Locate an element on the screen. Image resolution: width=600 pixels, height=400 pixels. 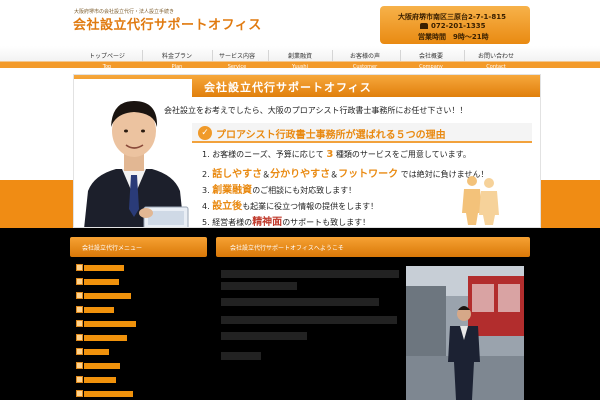
reason-number: 3. is located at coordinates (206, 190).